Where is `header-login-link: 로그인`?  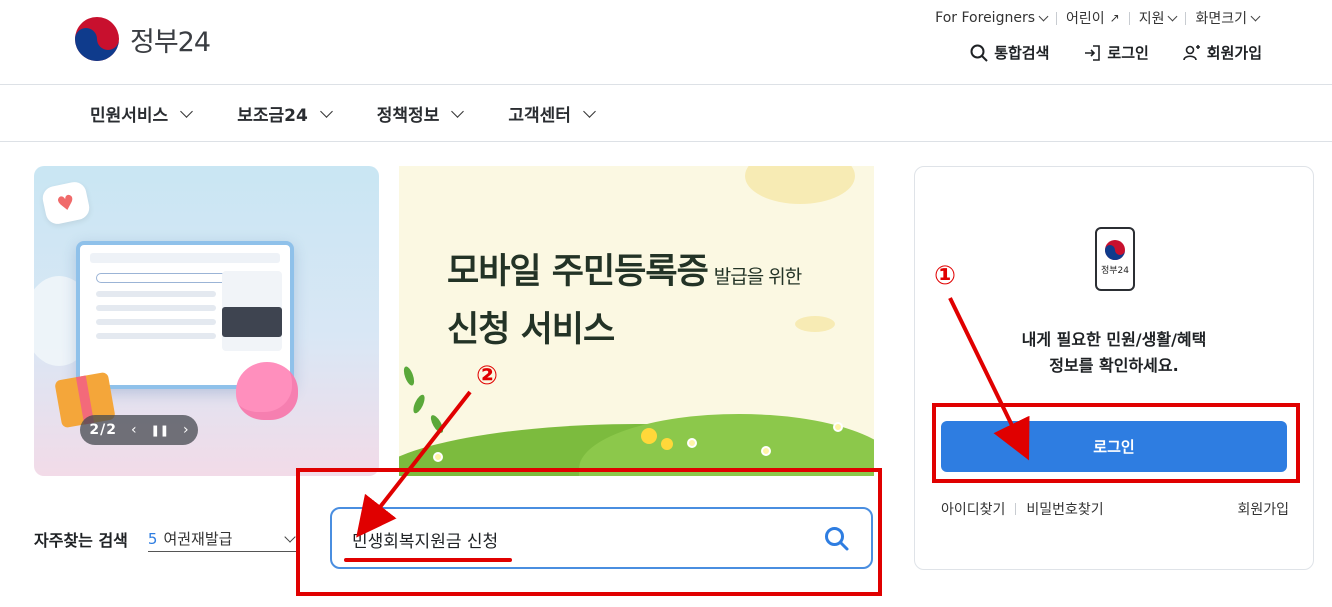 header-login-link: 로그인 is located at coordinates (1116, 52).